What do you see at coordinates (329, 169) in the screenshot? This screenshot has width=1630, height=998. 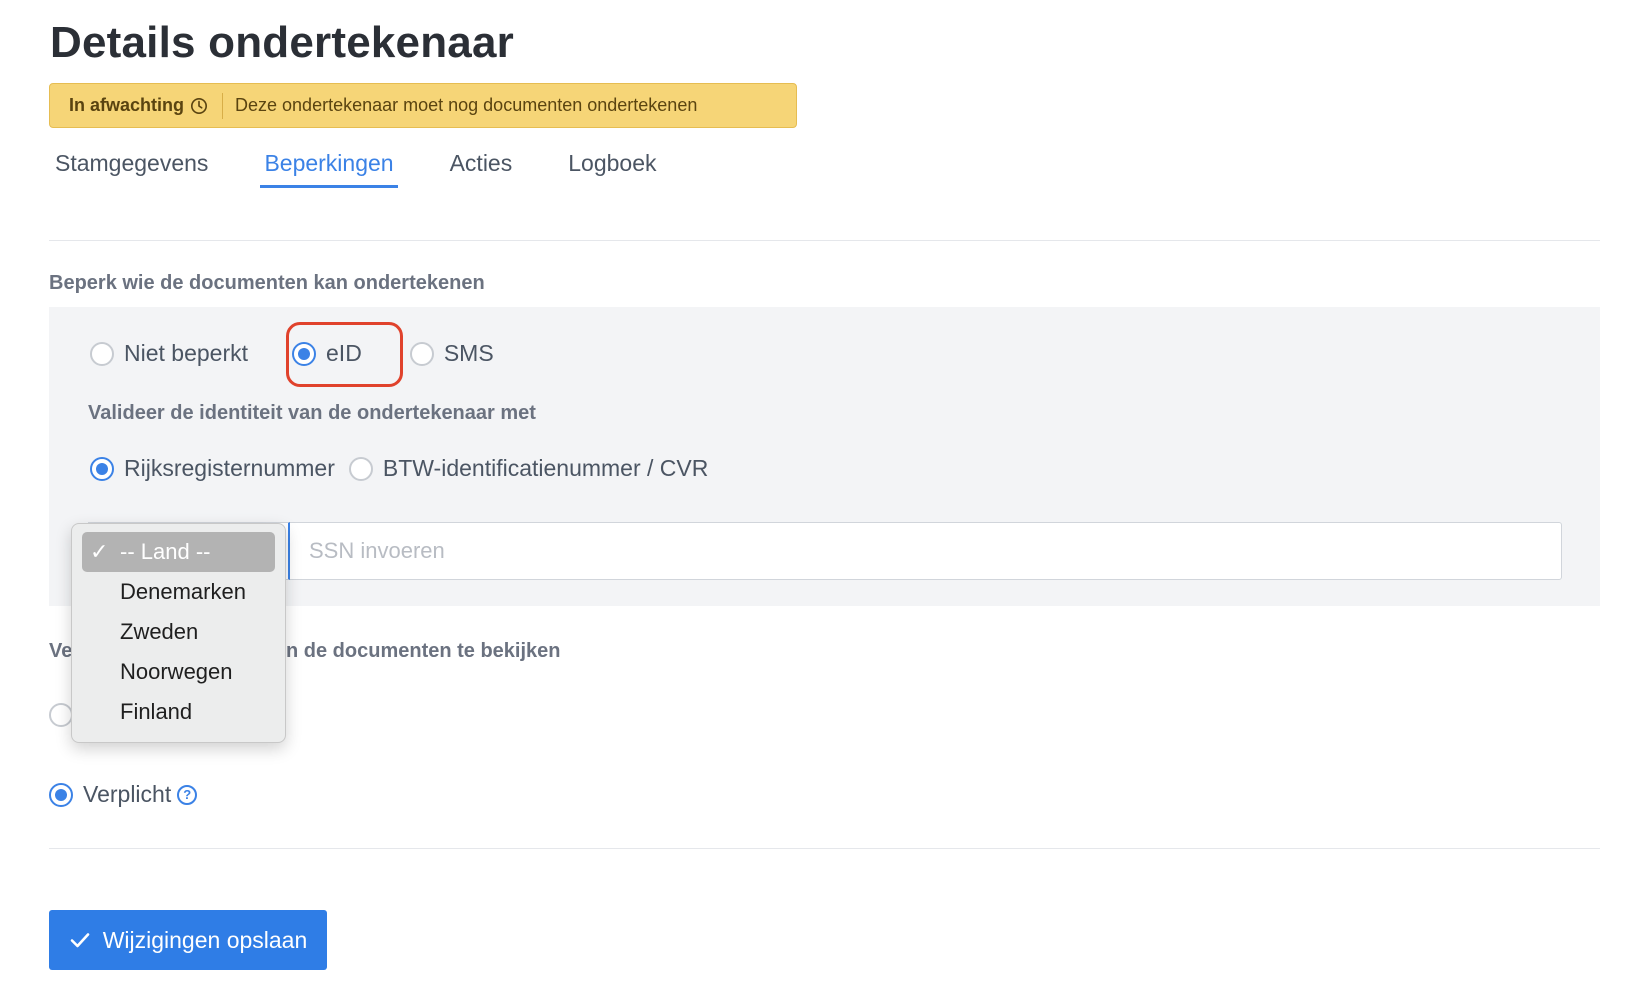 I see `tab-beperkingen: Beperkingen` at bounding box center [329, 169].